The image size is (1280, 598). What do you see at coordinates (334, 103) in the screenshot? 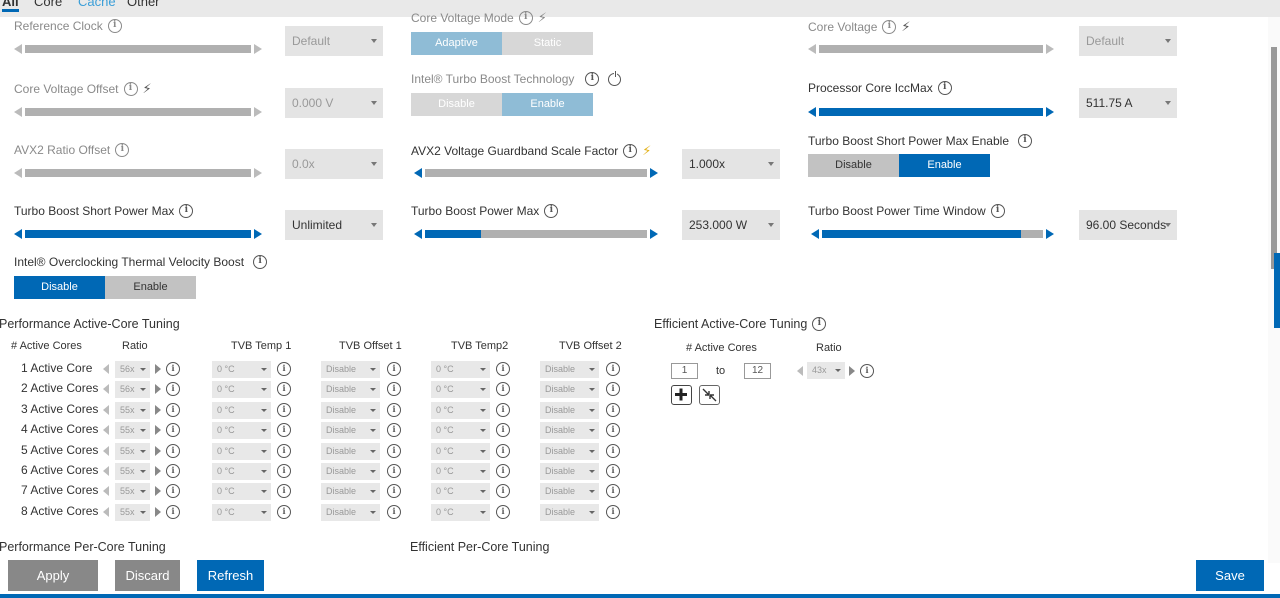
I see `core-voltage-offset-dropdown: 0.000 V` at bounding box center [334, 103].